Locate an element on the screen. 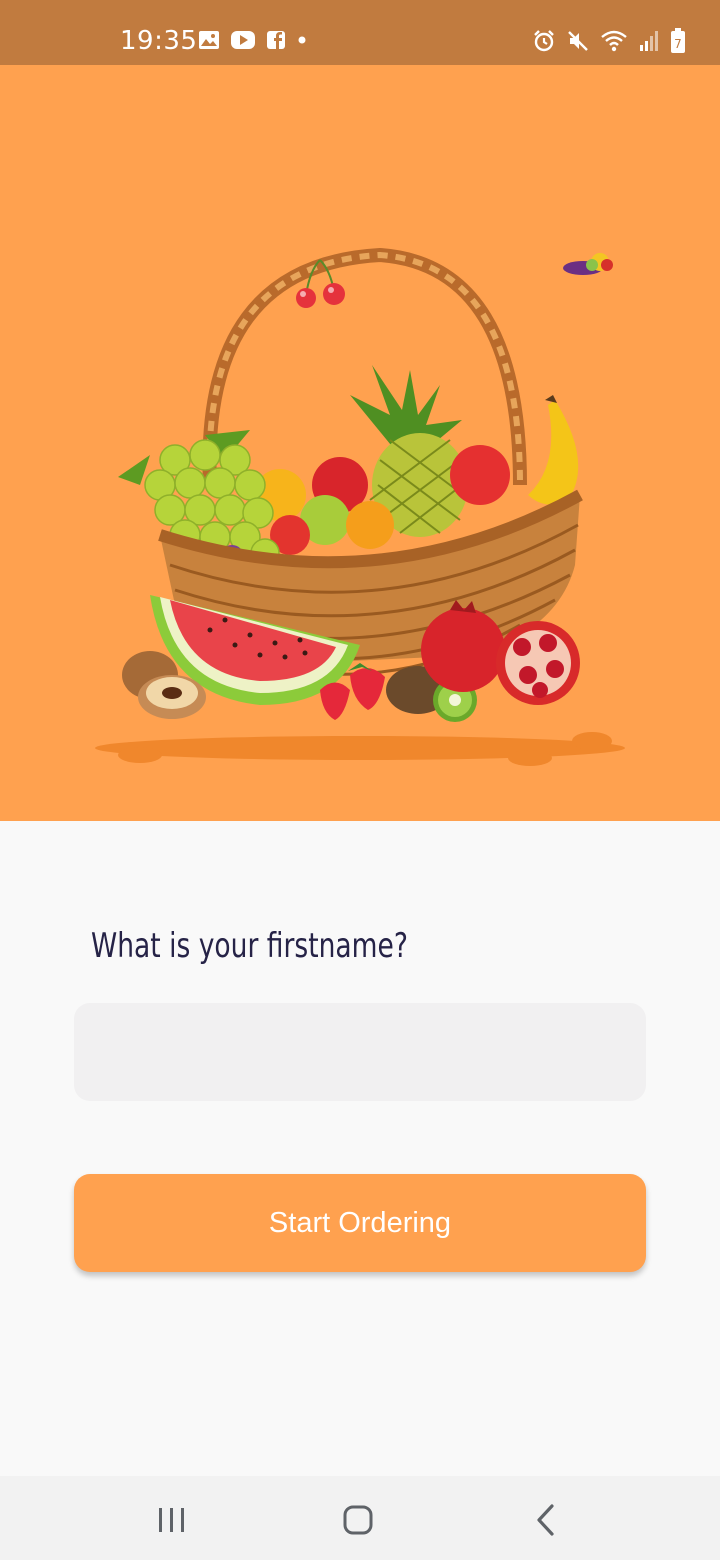 Image resolution: width=720 pixels, height=1560 pixels. wifi-icon is located at coordinates (614, 41).